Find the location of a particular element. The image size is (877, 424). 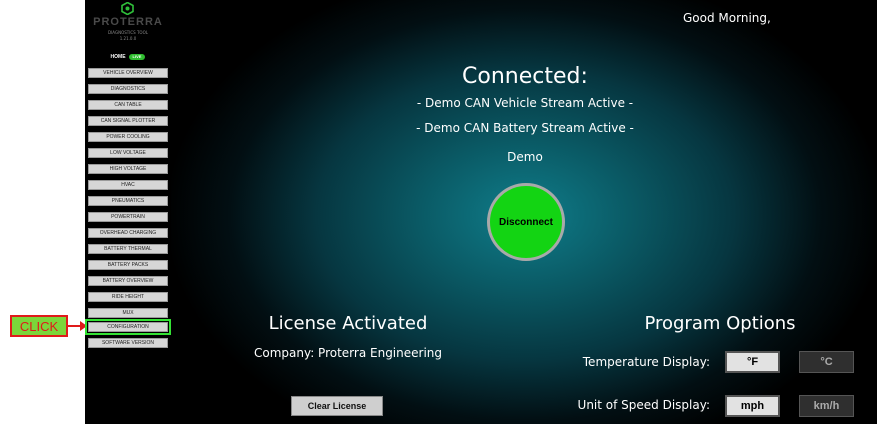

sidebar-item-label: HOME is located at coordinates (118, 57).